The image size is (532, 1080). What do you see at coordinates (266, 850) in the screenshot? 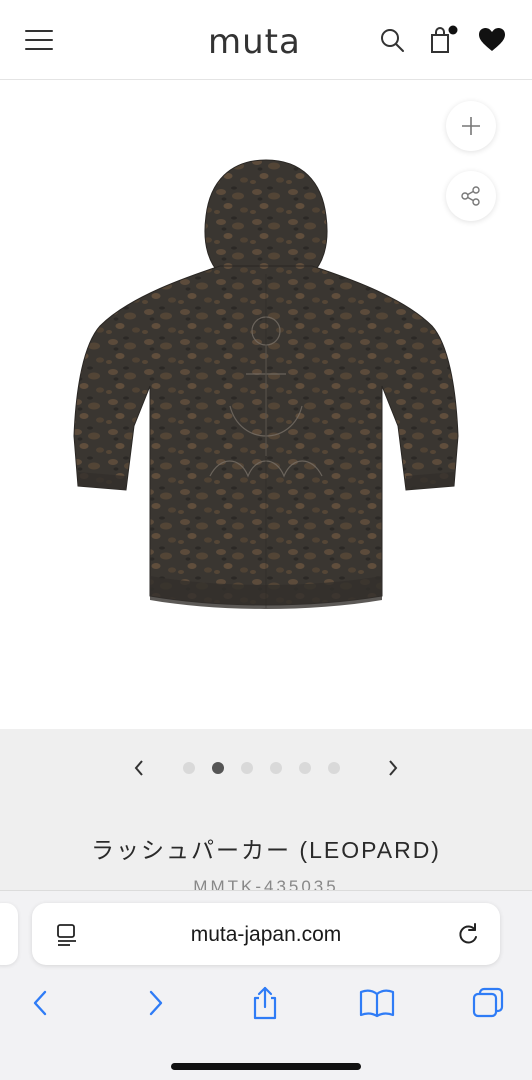
I see `product-title: ラッシュパーカー (LEOPARD)` at bounding box center [266, 850].